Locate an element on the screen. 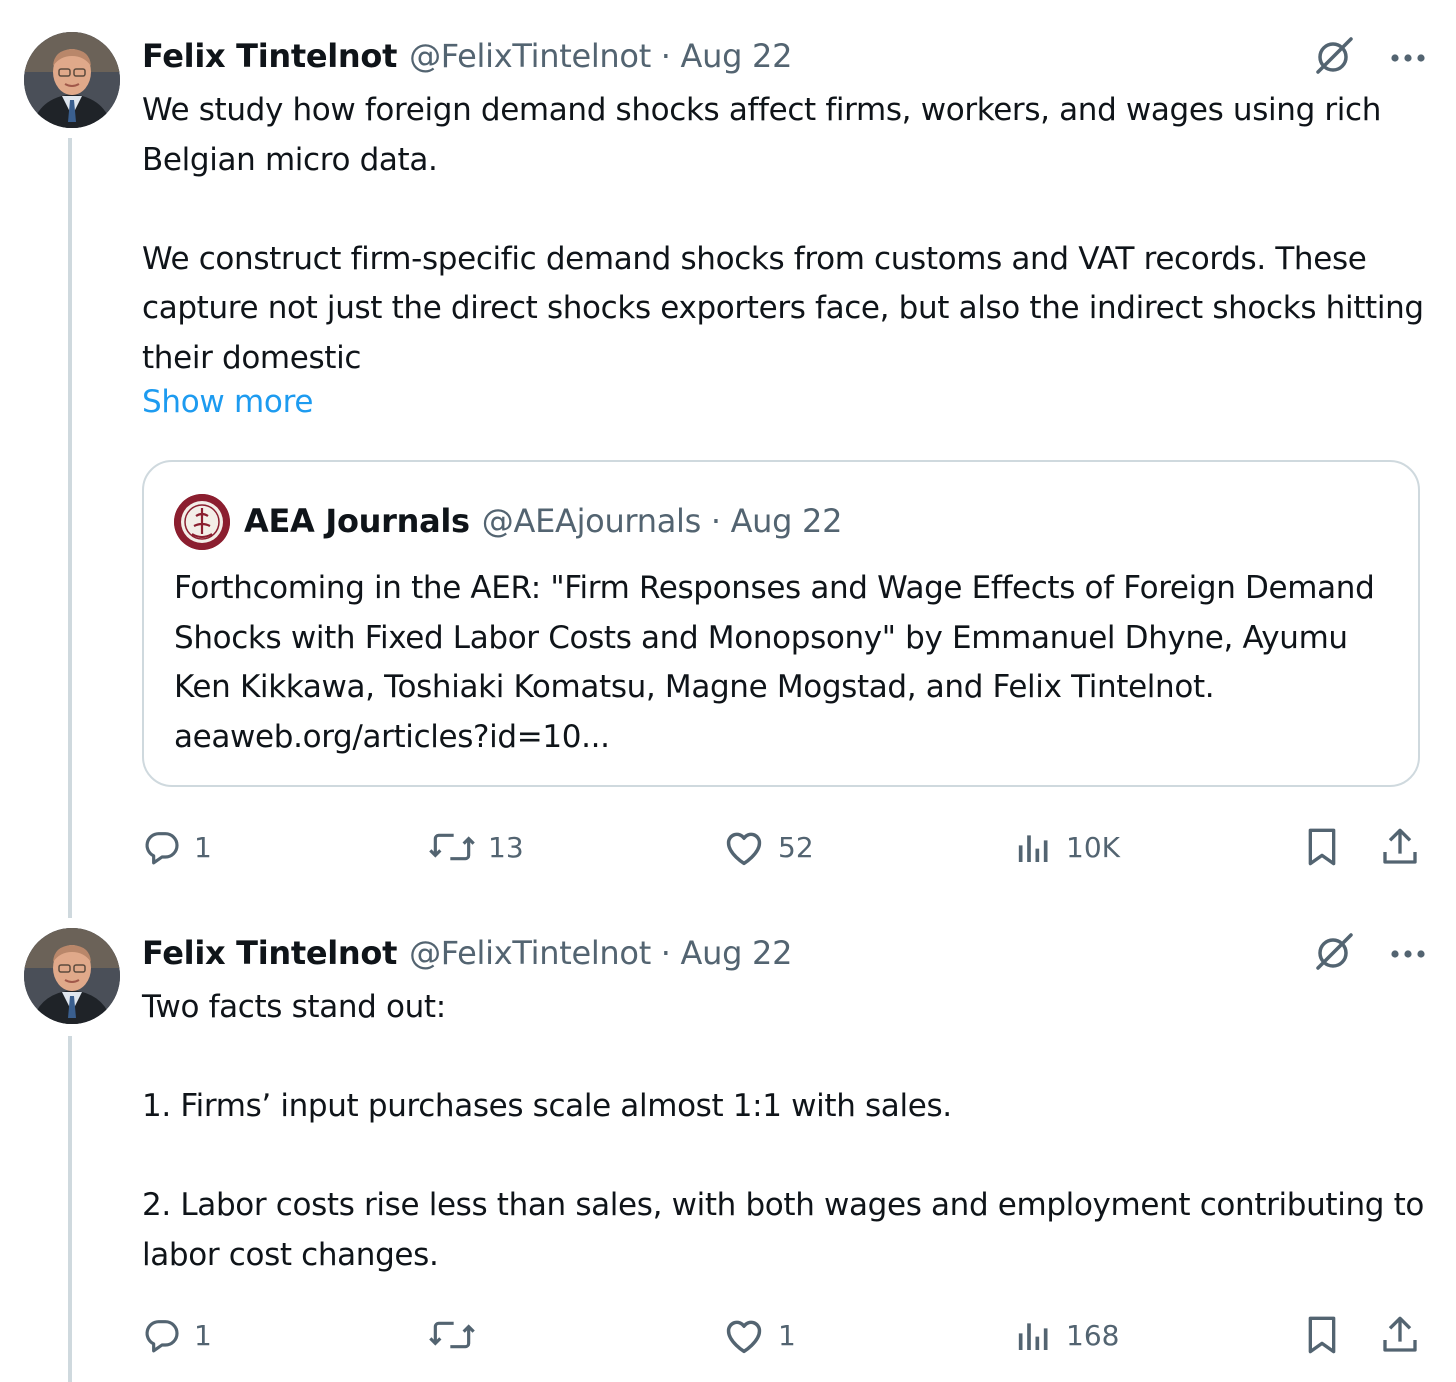 The image size is (1456, 1382). views-button: 10K is located at coordinates (1067, 847).